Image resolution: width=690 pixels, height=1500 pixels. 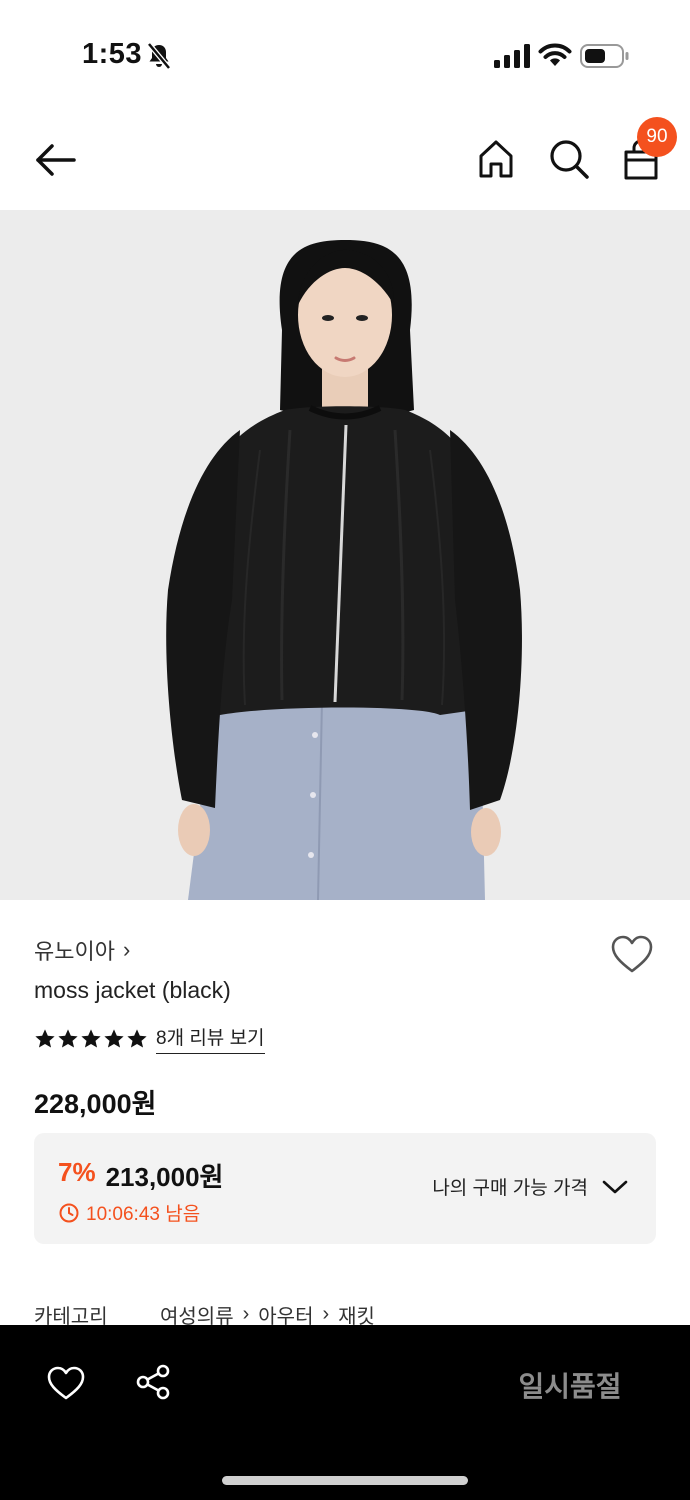 What do you see at coordinates (345, 55) in the screenshot?
I see `status-bar: 1:53` at bounding box center [345, 55].